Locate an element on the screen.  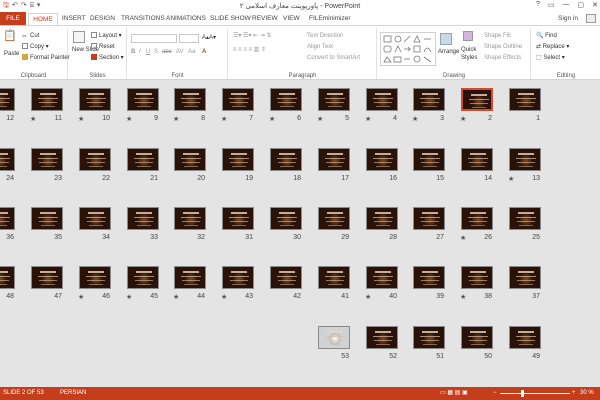
font-name-field is located at coordinates (154, 38).